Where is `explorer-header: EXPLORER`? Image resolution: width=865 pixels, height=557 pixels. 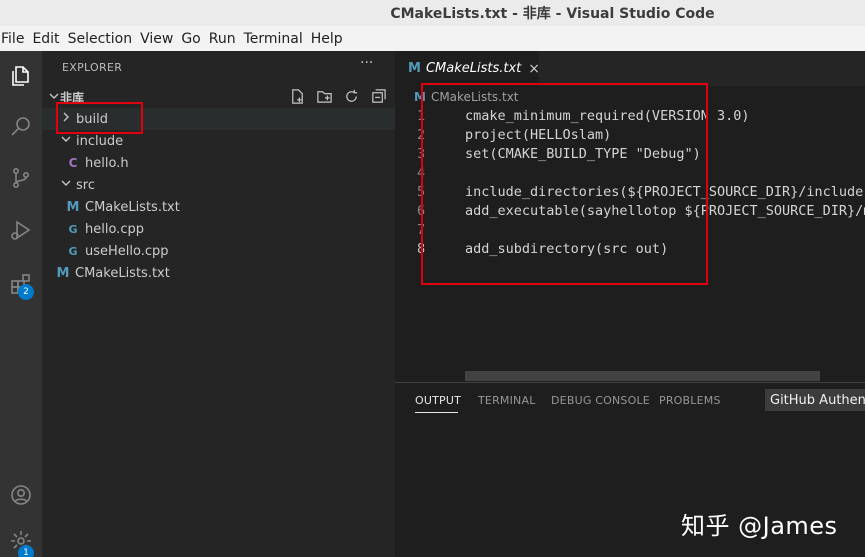 explorer-header: EXPLORER is located at coordinates (92, 67).